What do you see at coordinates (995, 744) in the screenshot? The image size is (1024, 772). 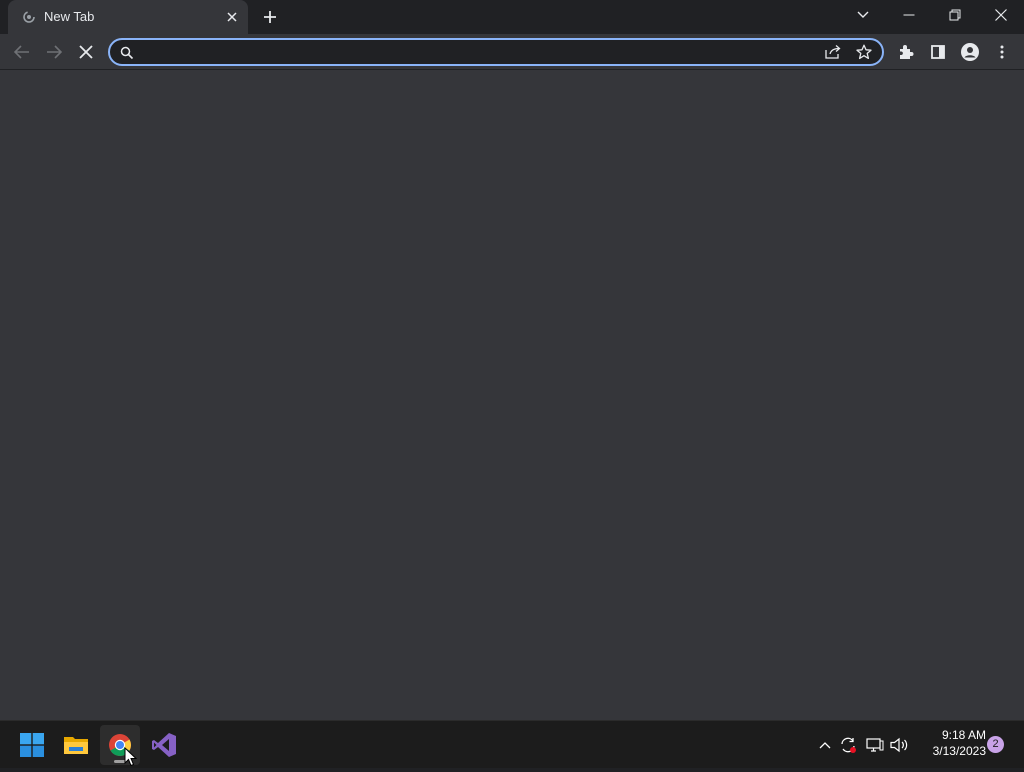 I see `notification-badge: 2` at bounding box center [995, 744].